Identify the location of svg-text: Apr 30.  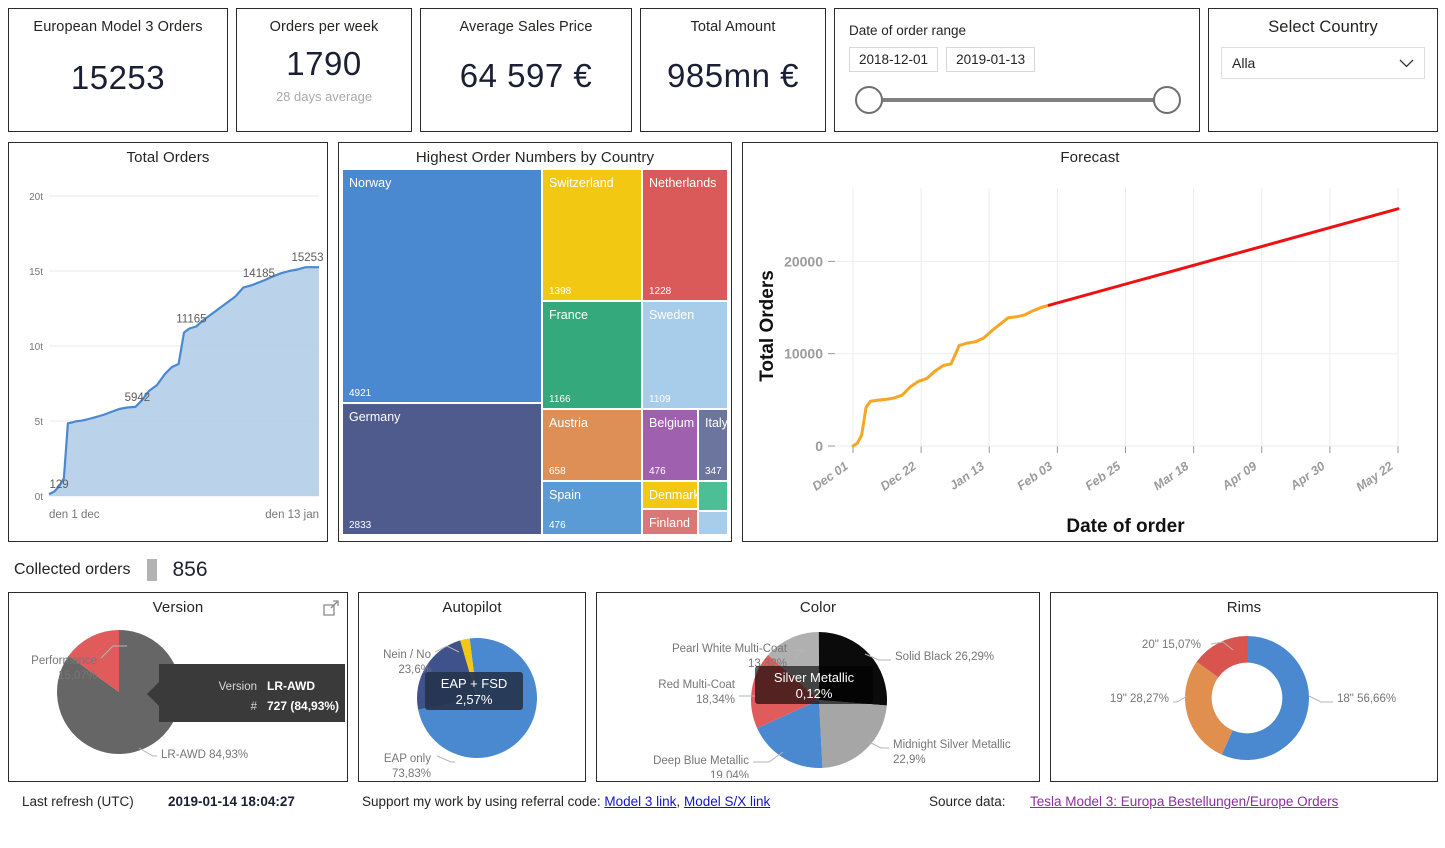
(1307, 476).